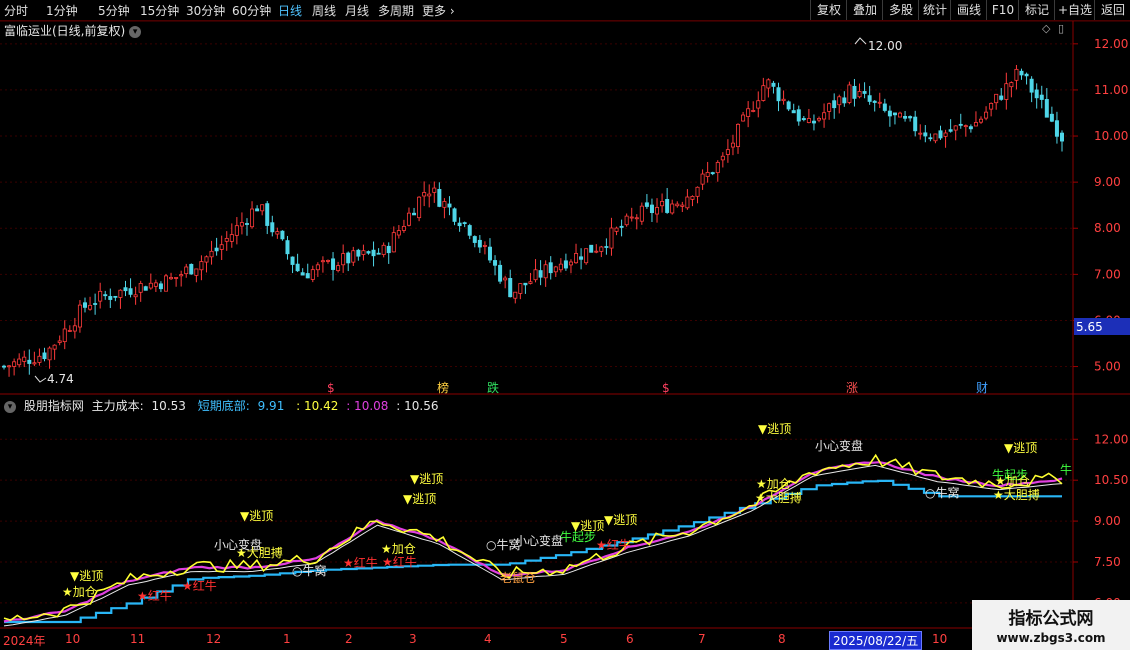 This screenshot has width=1130, height=650. I want to click on date-label: 5, so click(564, 639).